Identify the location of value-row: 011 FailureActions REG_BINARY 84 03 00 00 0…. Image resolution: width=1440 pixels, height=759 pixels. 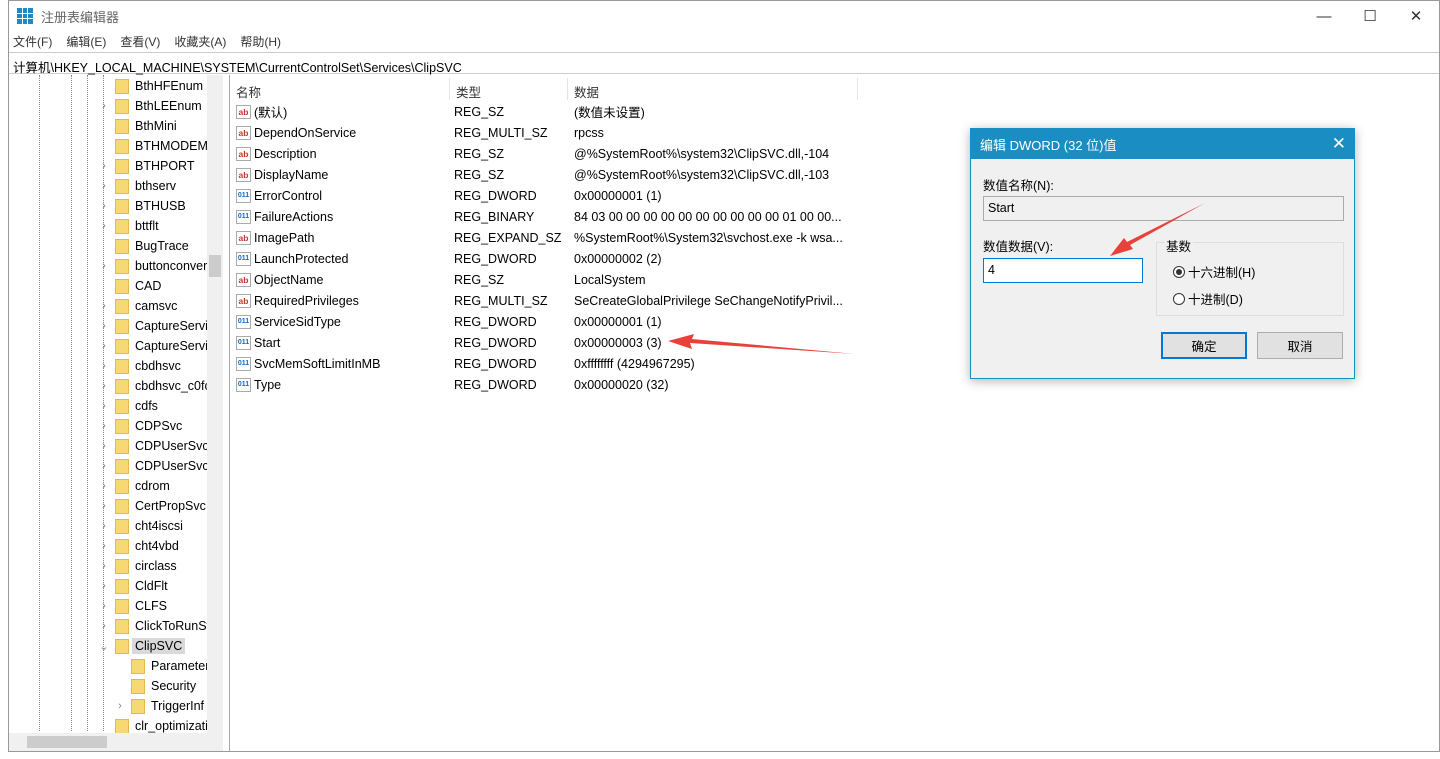
(539, 216).